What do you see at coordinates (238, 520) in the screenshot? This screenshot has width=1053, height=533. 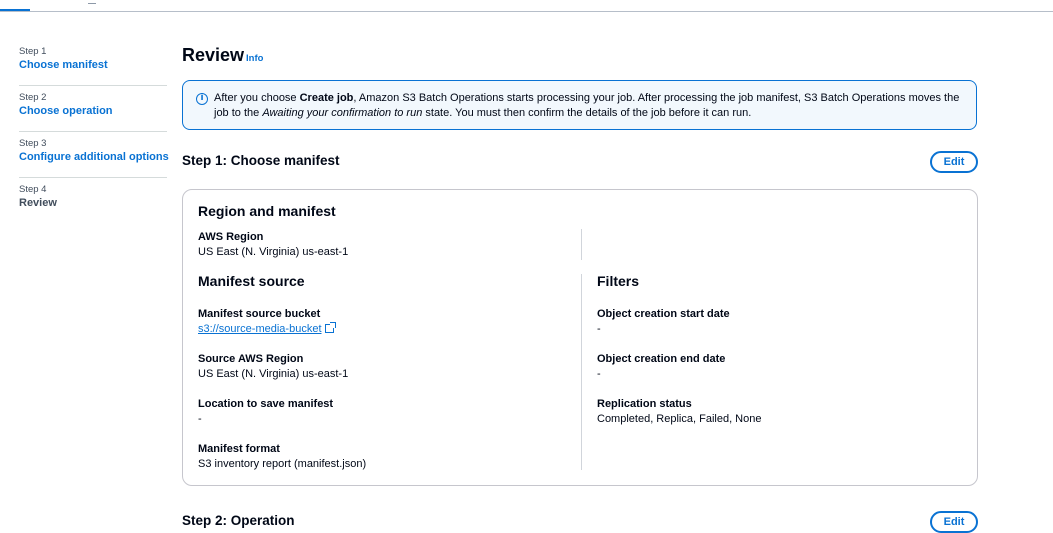 I see `step2-section-title: Step 2: Operation` at bounding box center [238, 520].